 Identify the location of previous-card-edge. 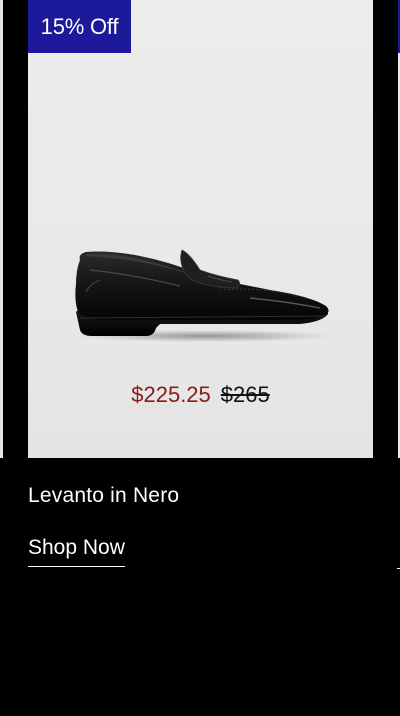
(1, 229).